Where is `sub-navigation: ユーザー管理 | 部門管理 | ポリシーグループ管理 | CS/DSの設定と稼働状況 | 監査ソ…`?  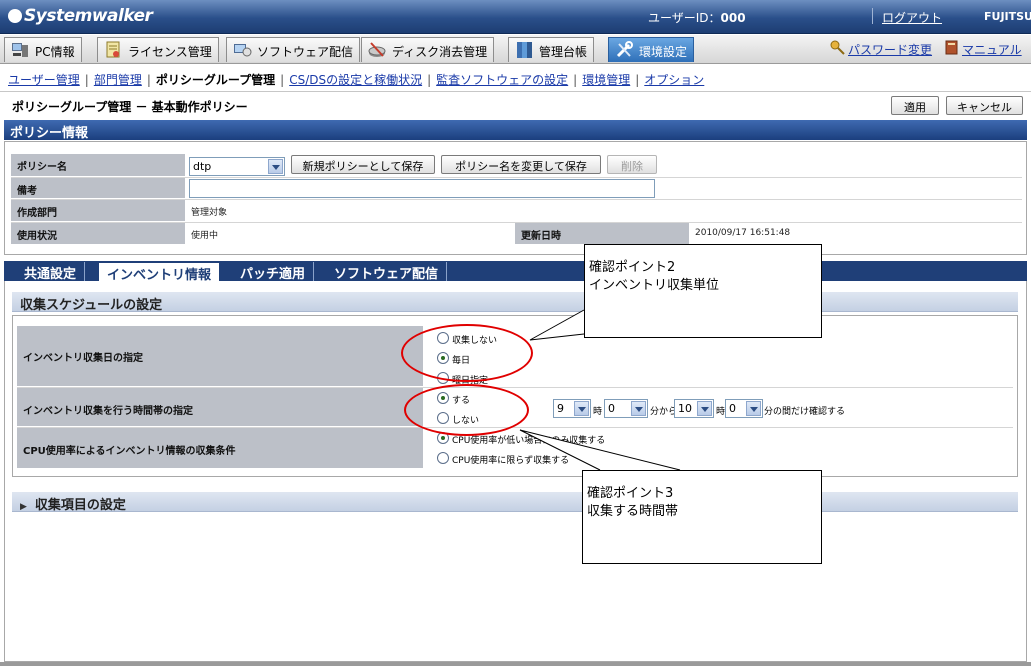 sub-navigation: ユーザー管理 | 部門管理 | ポリシーグループ管理 | CS/DSの設定と稼働状況 | 監査ソ… is located at coordinates (515, 79).